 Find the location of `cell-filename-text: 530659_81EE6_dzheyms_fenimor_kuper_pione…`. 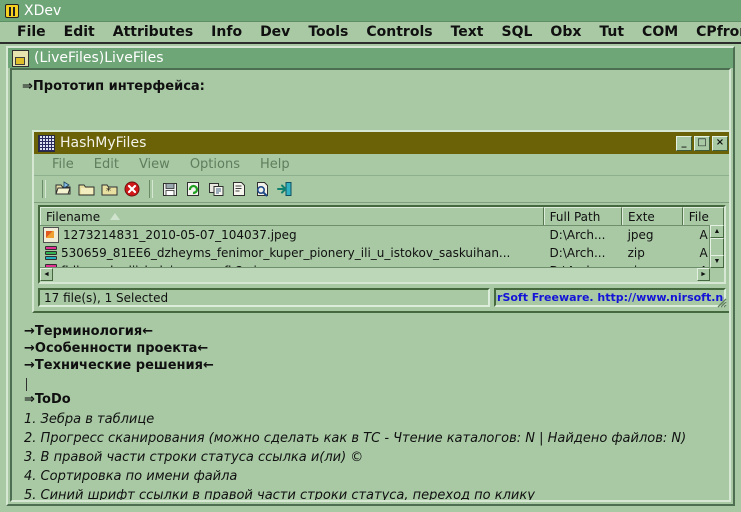

cell-filename-text: 530659_81EE6_dzheyms_fenimor_kuper_pione… is located at coordinates (286, 253).